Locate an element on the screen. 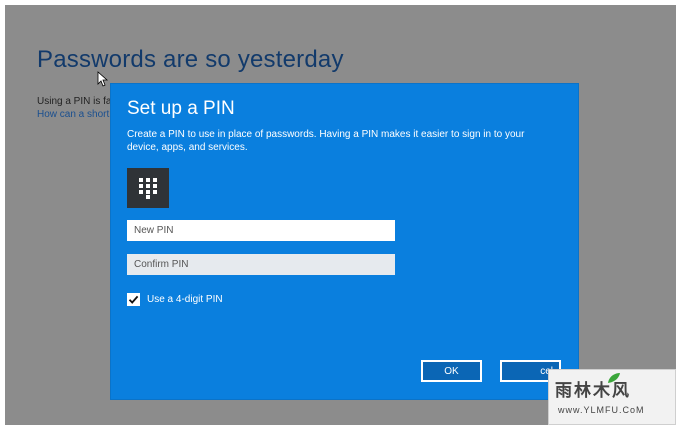  watermark: 雨林木风 www.YLMFU.CoM is located at coordinates (612, 397).